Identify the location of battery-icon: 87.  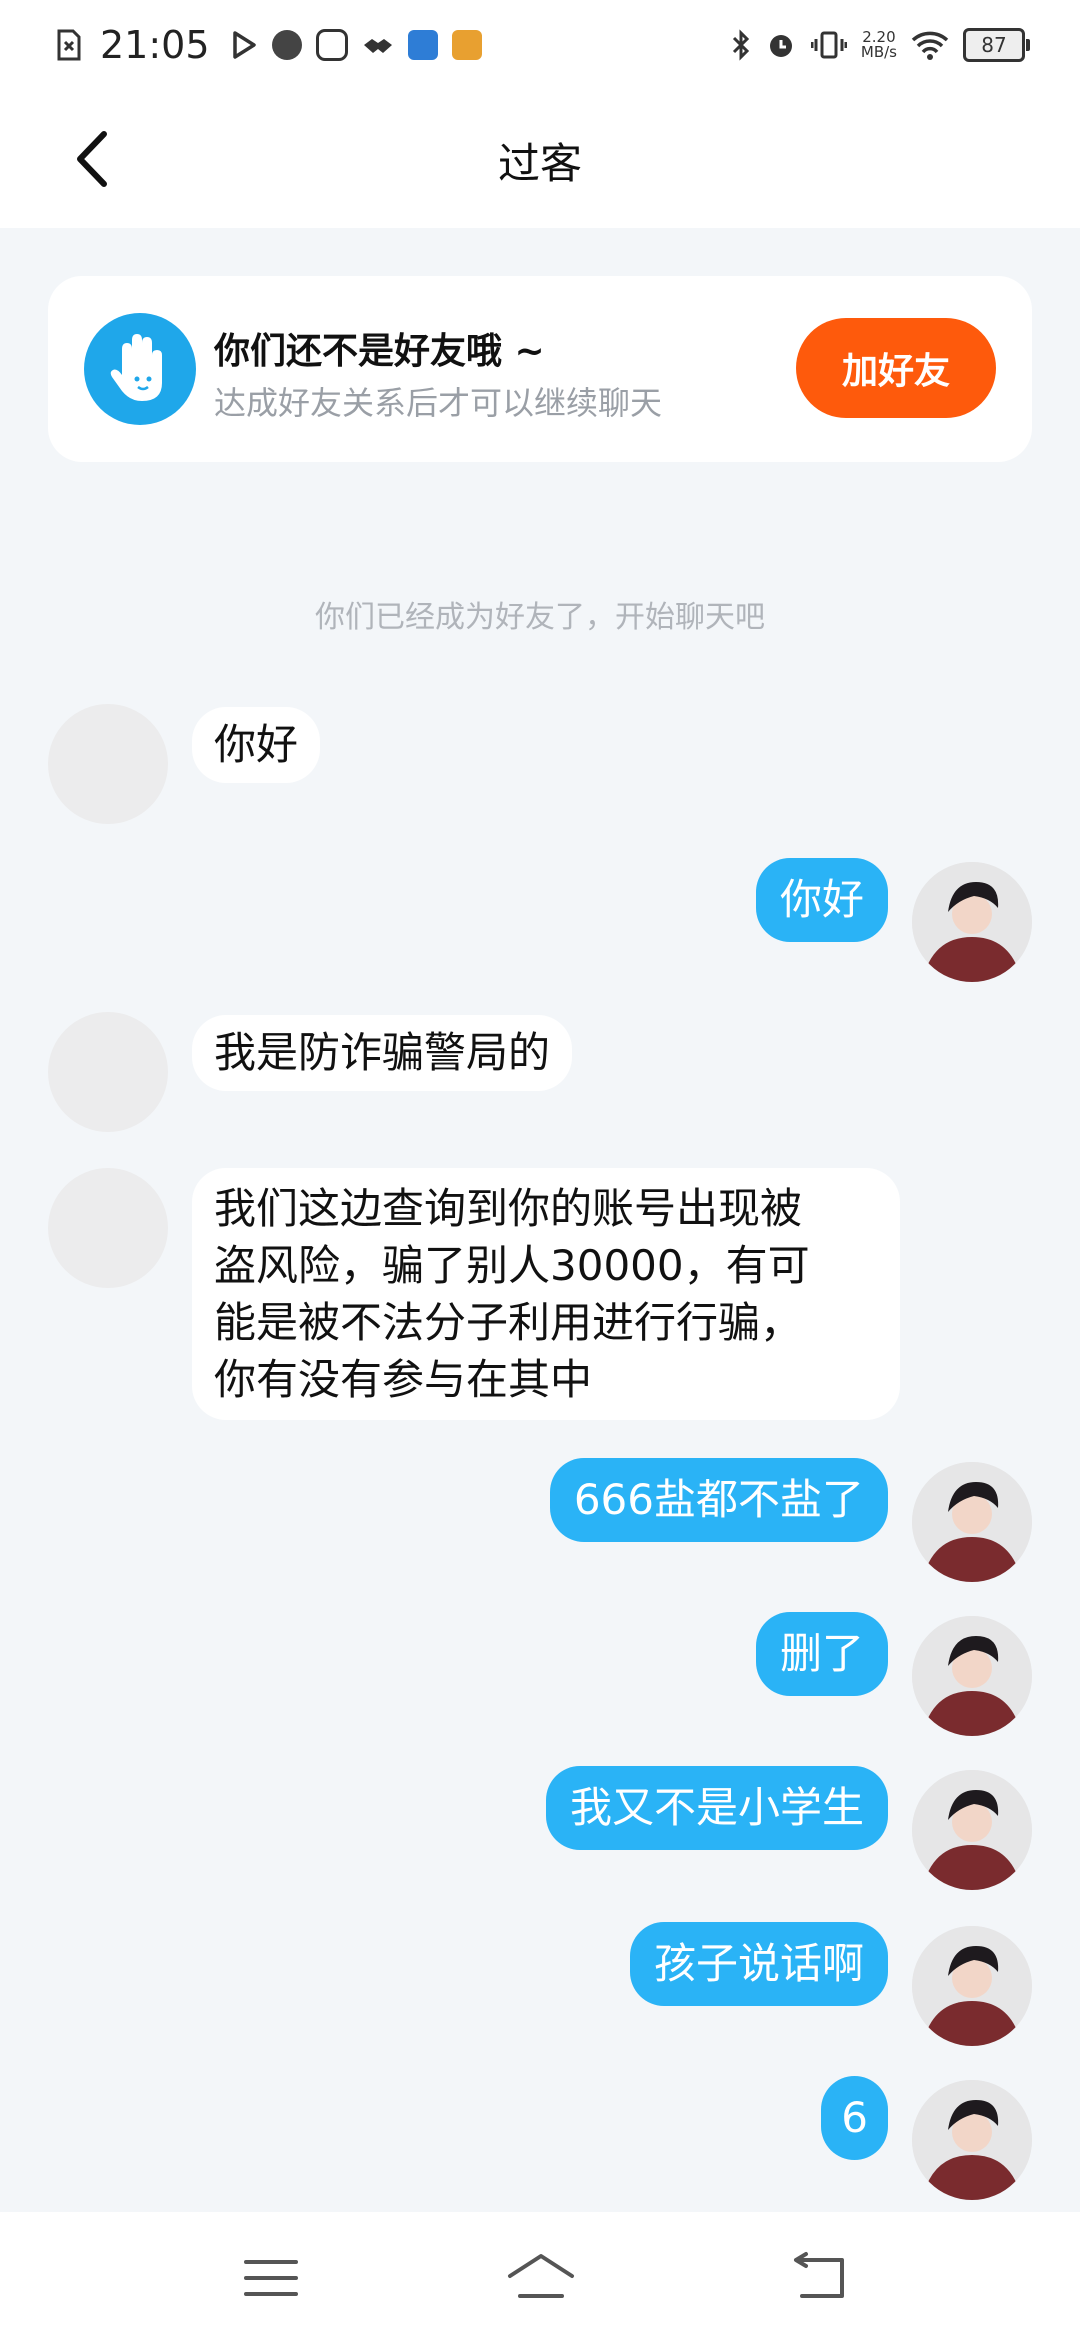
(996, 45).